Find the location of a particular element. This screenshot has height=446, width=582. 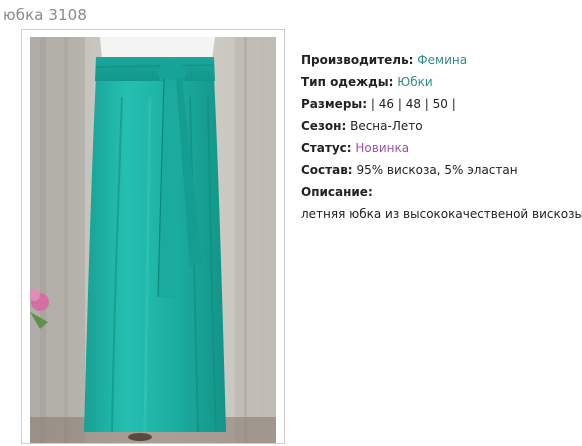

status-link: Новинка is located at coordinates (382, 148).